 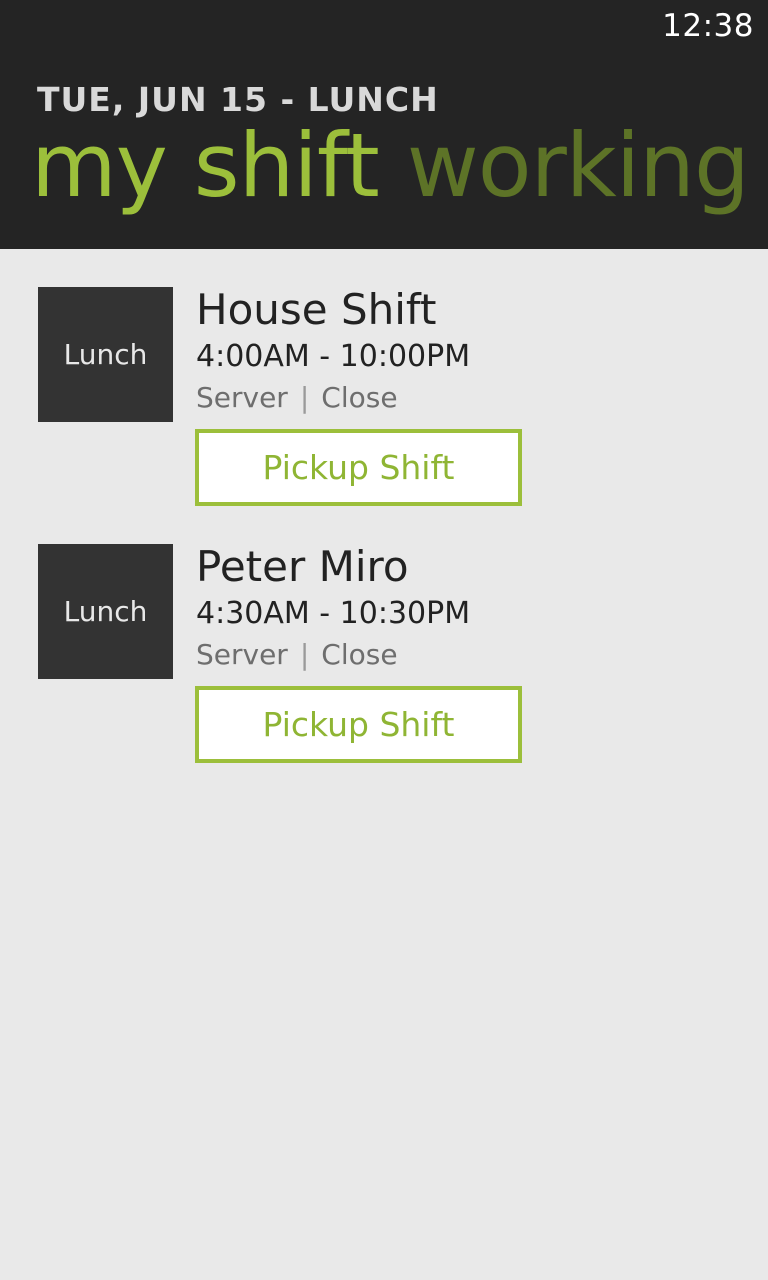 I want to click on pivot-header: my shift working now, so click(x=399, y=166).